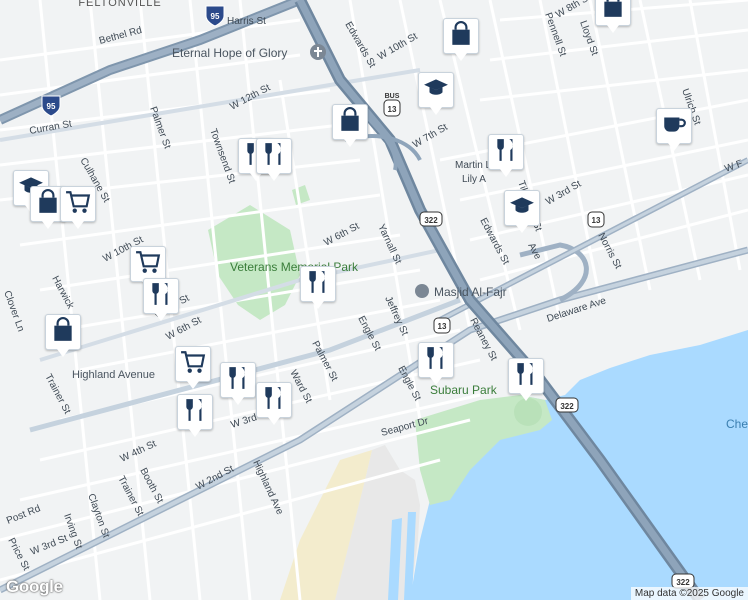  I want to click on shield-us322-c: 322, so click(683, 581).